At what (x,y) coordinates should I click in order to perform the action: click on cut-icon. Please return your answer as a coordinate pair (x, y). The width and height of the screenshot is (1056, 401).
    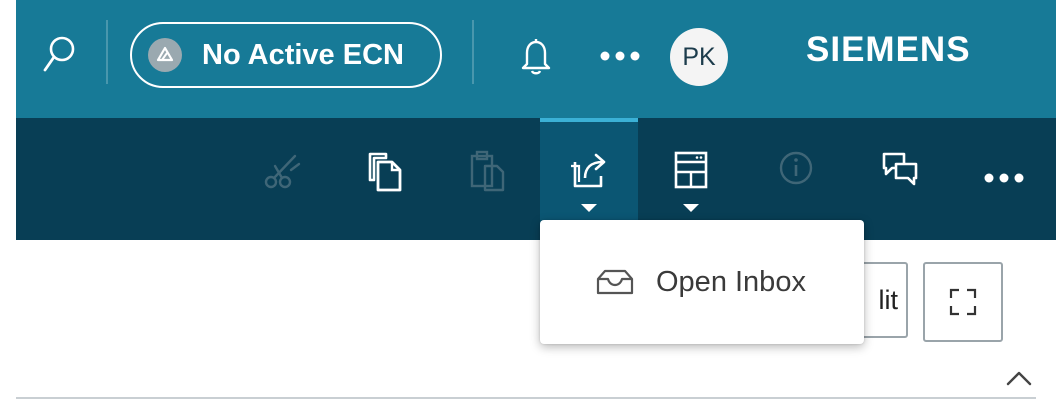
    Looking at the image, I should click on (282, 171).